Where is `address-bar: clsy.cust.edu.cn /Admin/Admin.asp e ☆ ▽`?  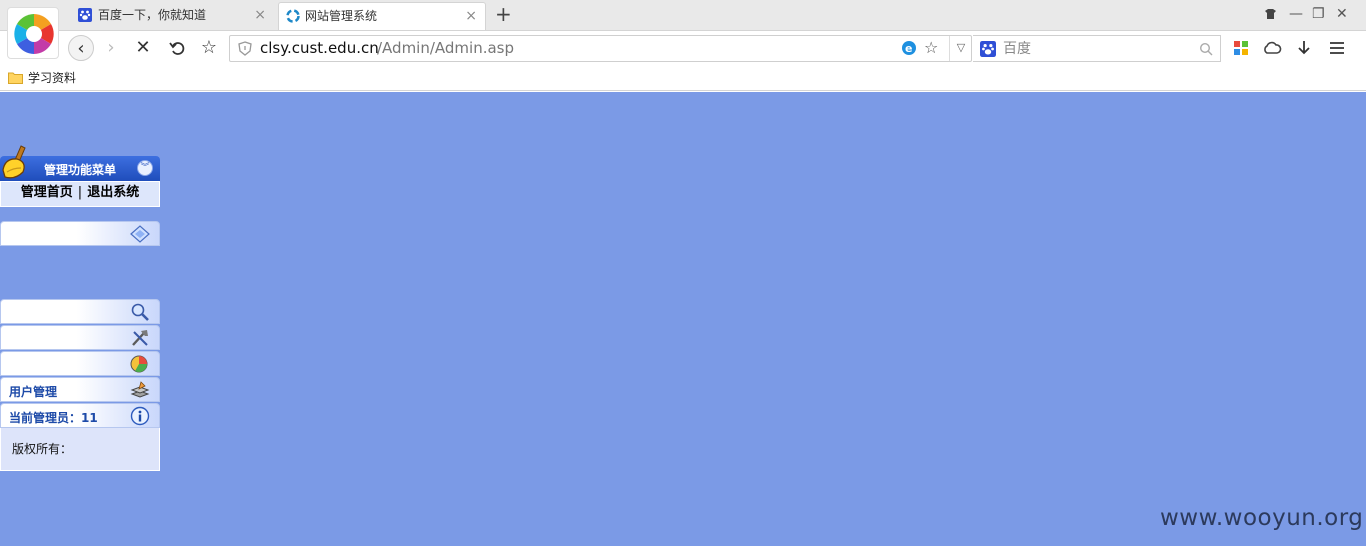 address-bar: clsy.cust.edu.cn /Admin/Admin.asp e ☆ ▽ is located at coordinates (600, 48).